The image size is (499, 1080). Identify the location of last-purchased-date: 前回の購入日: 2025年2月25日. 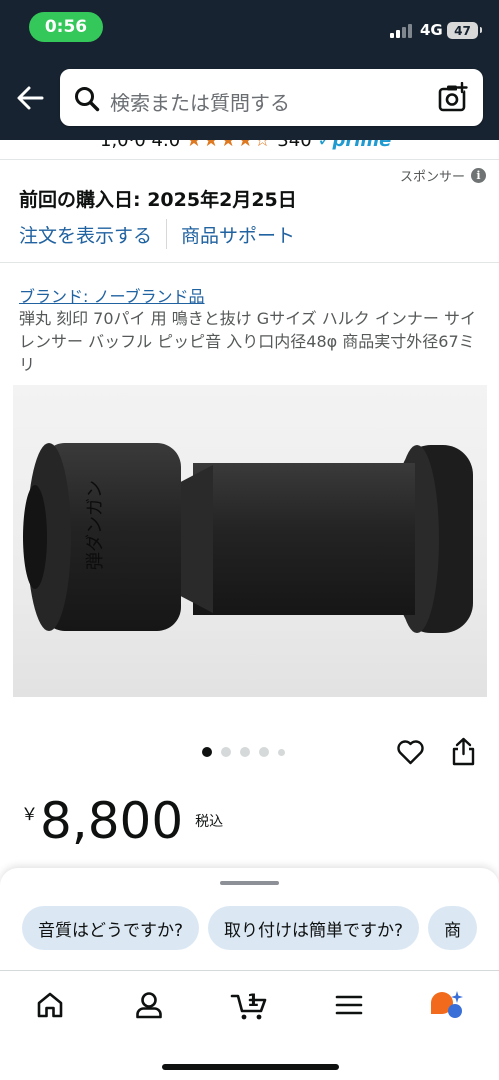
(158, 200).